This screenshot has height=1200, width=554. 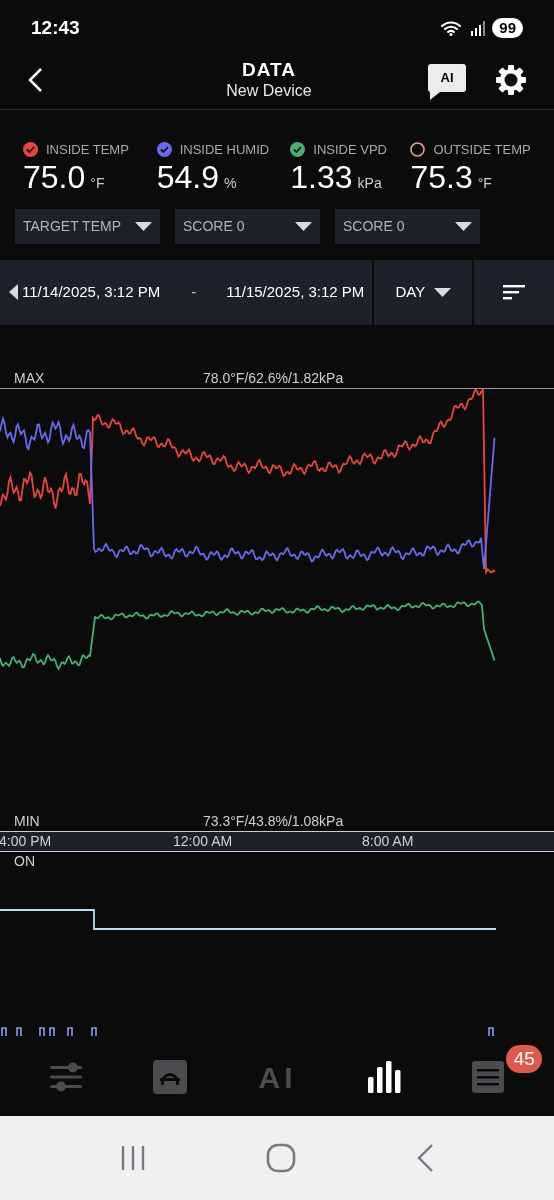 I want to click on time-axis-label: 8:00 AM, so click(x=388, y=841).